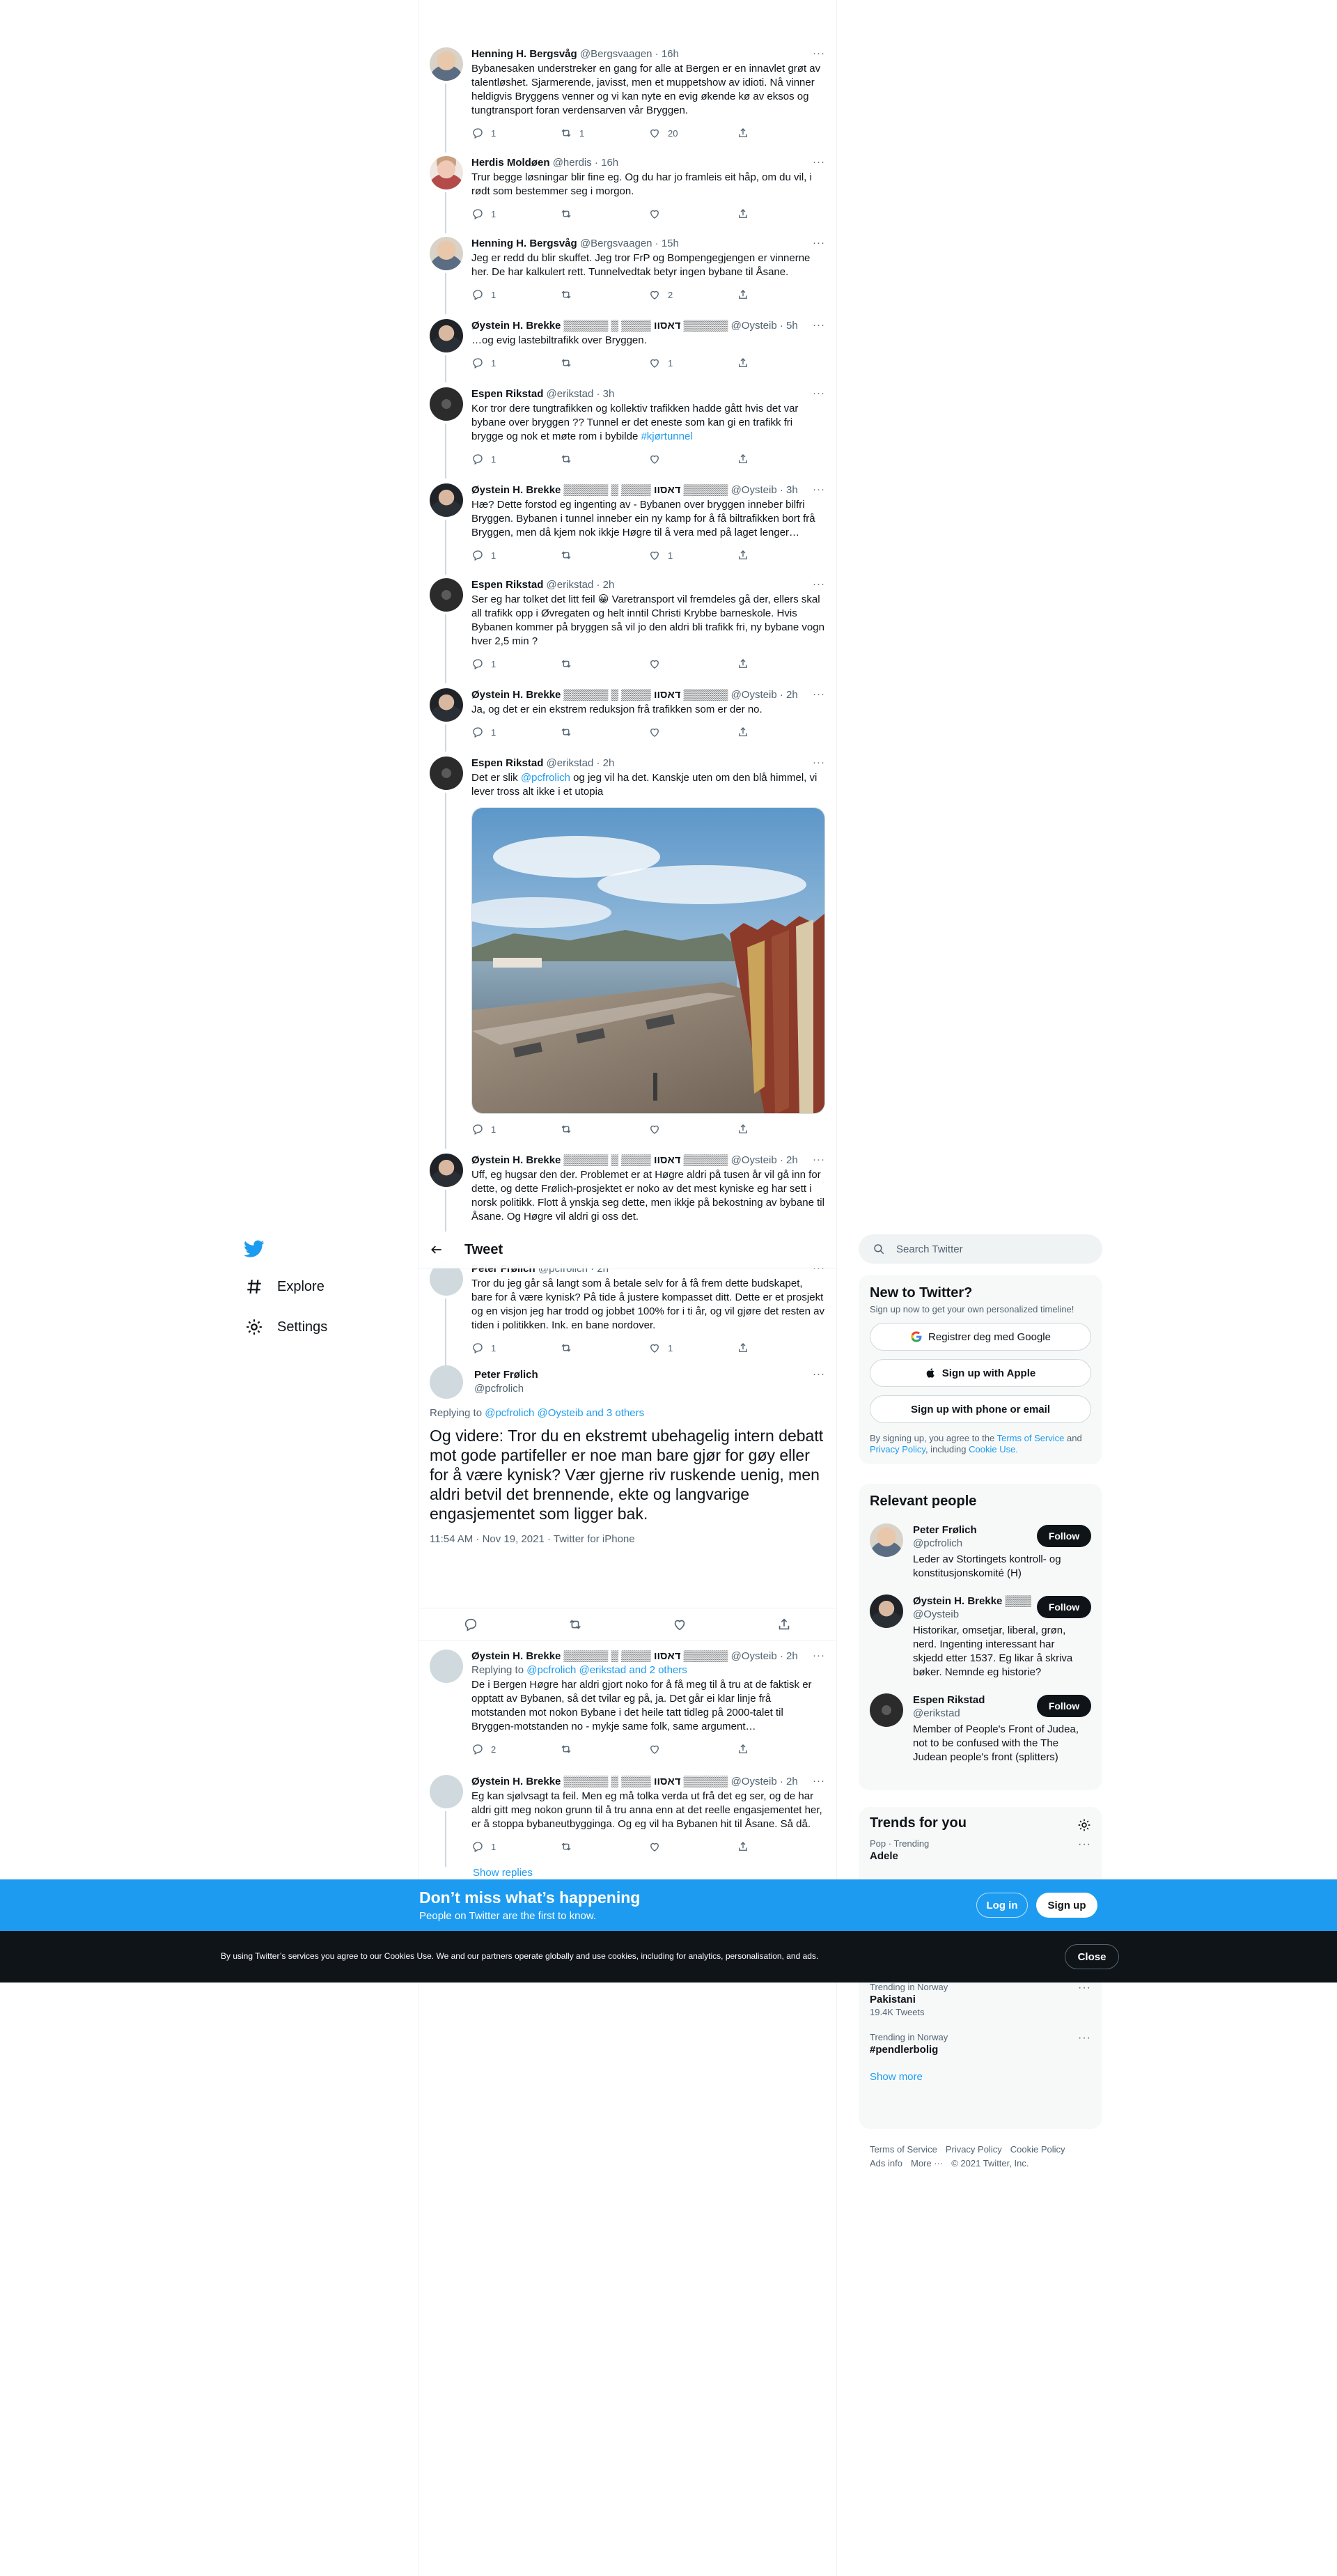 The width and height of the screenshot is (1337, 2576). I want to click on tweet-author-name: Herdis Moldøen, so click(511, 163).